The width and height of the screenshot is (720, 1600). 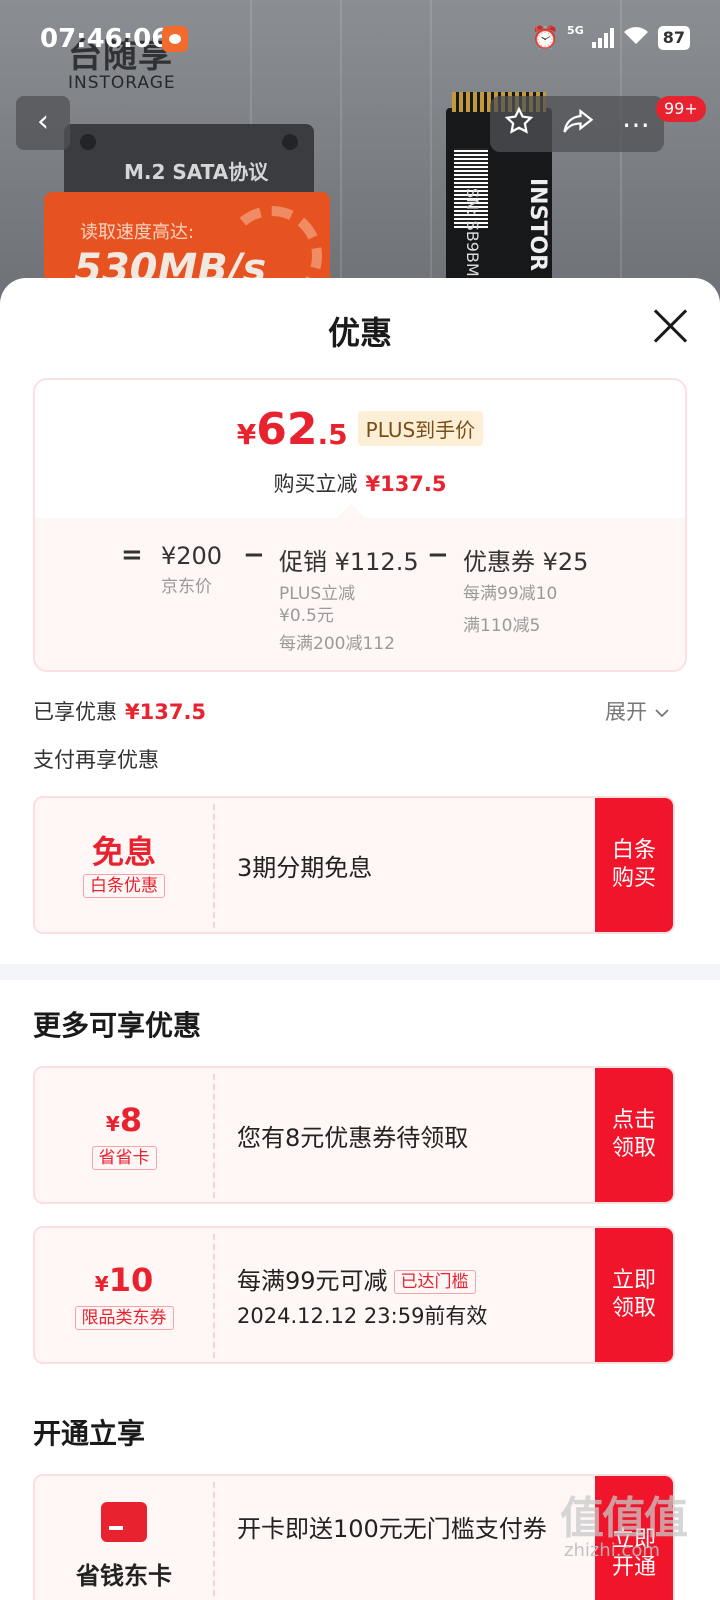 I want to click on membership-name: 省钱东卡, so click(x=124, y=1576).